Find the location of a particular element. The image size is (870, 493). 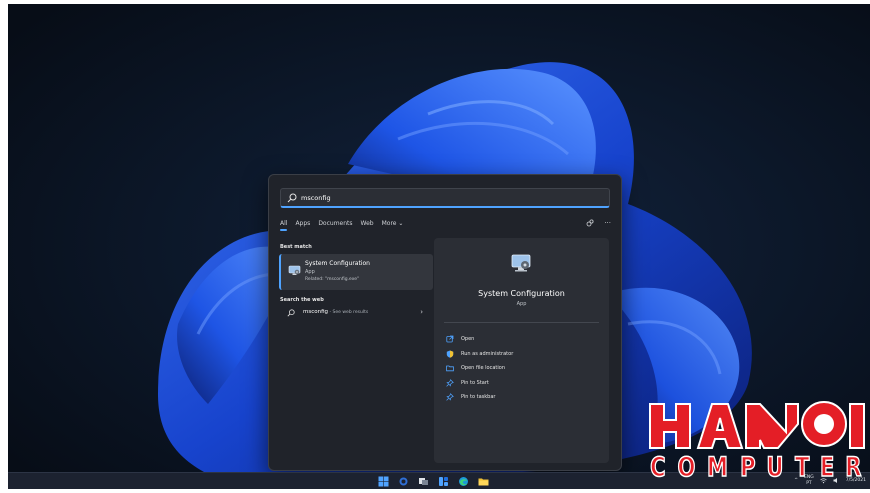

action-pin-to-start: Pin to Start is located at coordinates (479, 383).